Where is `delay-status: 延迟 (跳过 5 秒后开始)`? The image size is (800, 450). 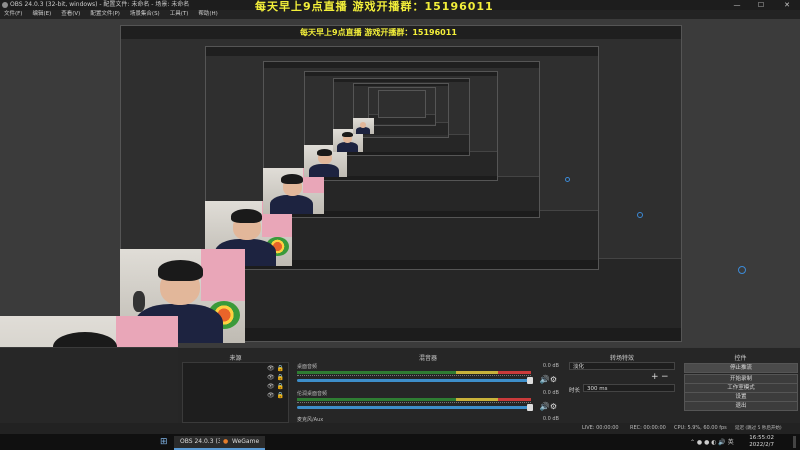
delay-status: 延迟 (跳过 5 秒后开始) is located at coordinates (758, 428).